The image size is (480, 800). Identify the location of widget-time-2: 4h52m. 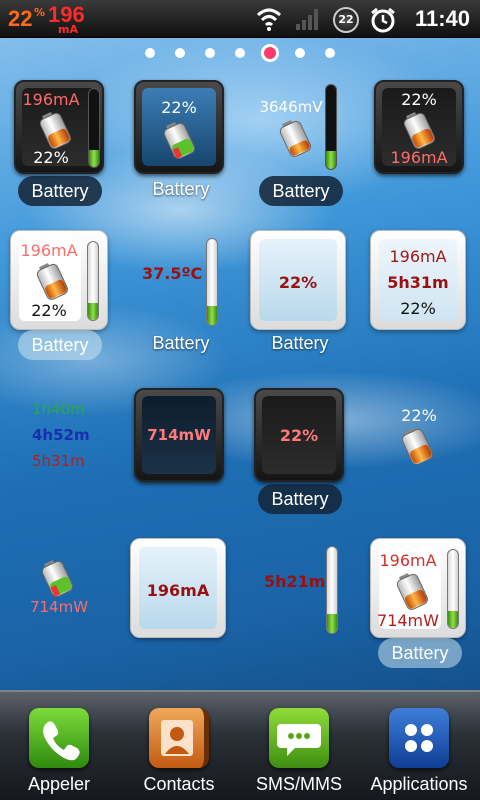
(61, 435).